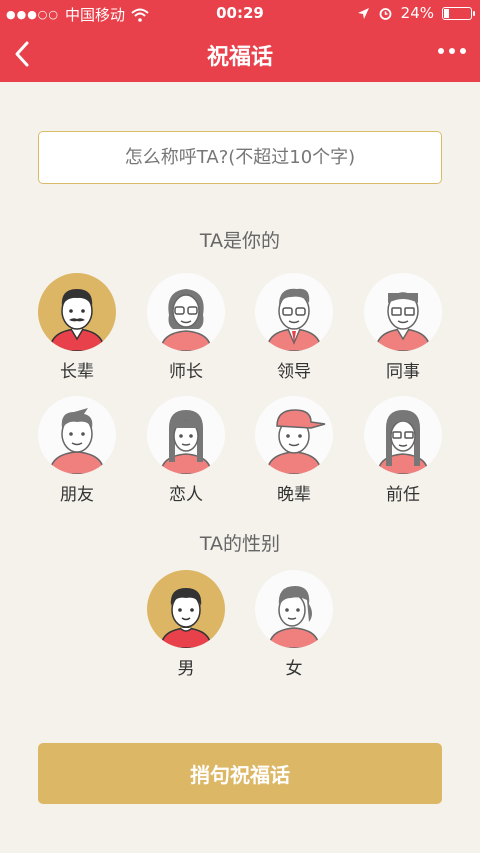 The height and width of the screenshot is (853, 480). What do you see at coordinates (403, 312) in the screenshot?
I see `colleague-avatar-icon` at bounding box center [403, 312].